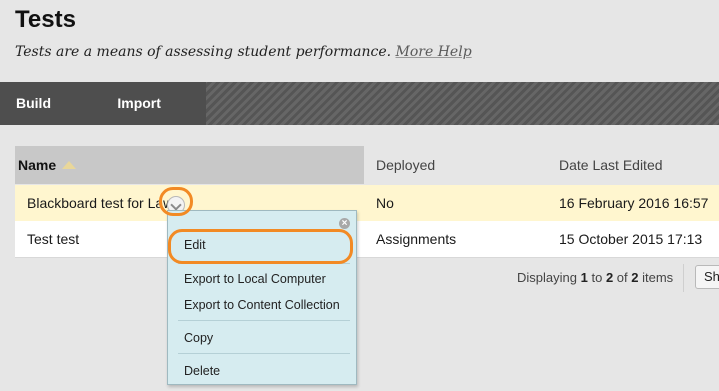 The height and width of the screenshot is (391, 719). What do you see at coordinates (584, 277) in the screenshot?
I see `paging-from: 1` at bounding box center [584, 277].